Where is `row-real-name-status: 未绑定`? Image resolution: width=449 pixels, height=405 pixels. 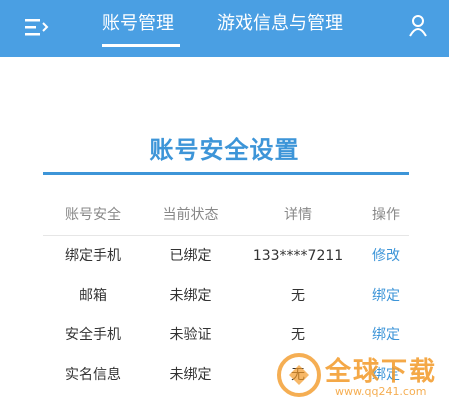
row-real-name-status: 未绑定 is located at coordinates (190, 375).